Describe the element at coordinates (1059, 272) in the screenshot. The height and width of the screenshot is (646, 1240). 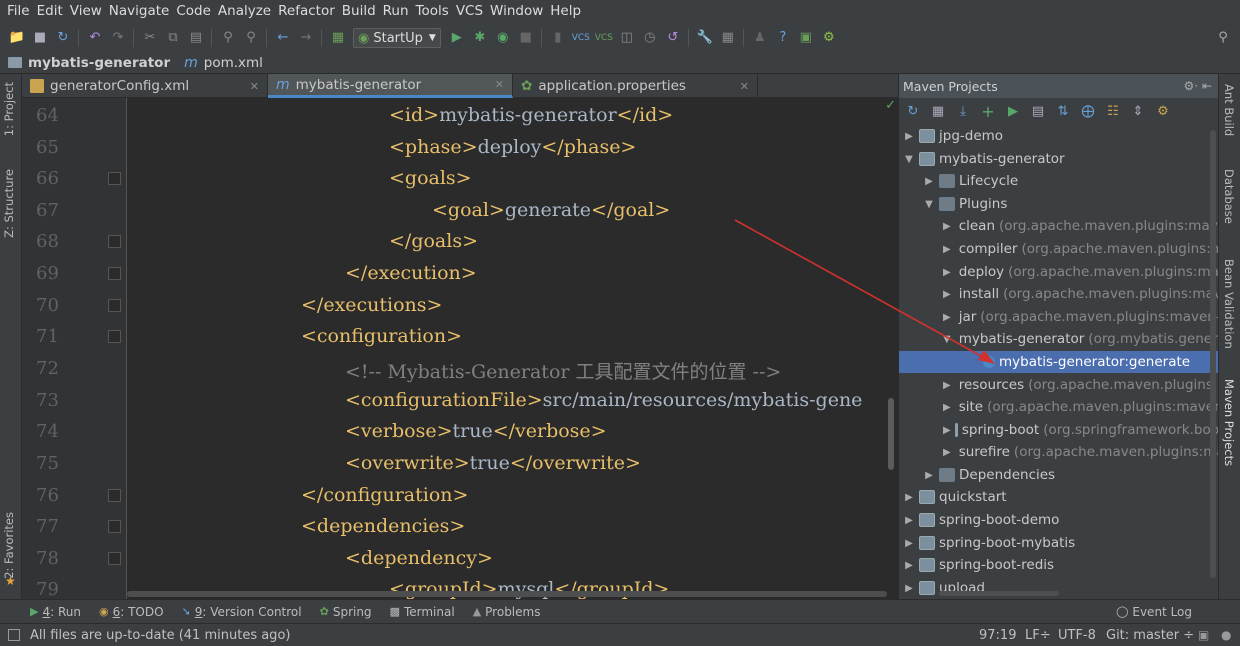
I see `tree-item-plugin: ▶ deploy (org.apache.maven.plugins:mav` at that location.